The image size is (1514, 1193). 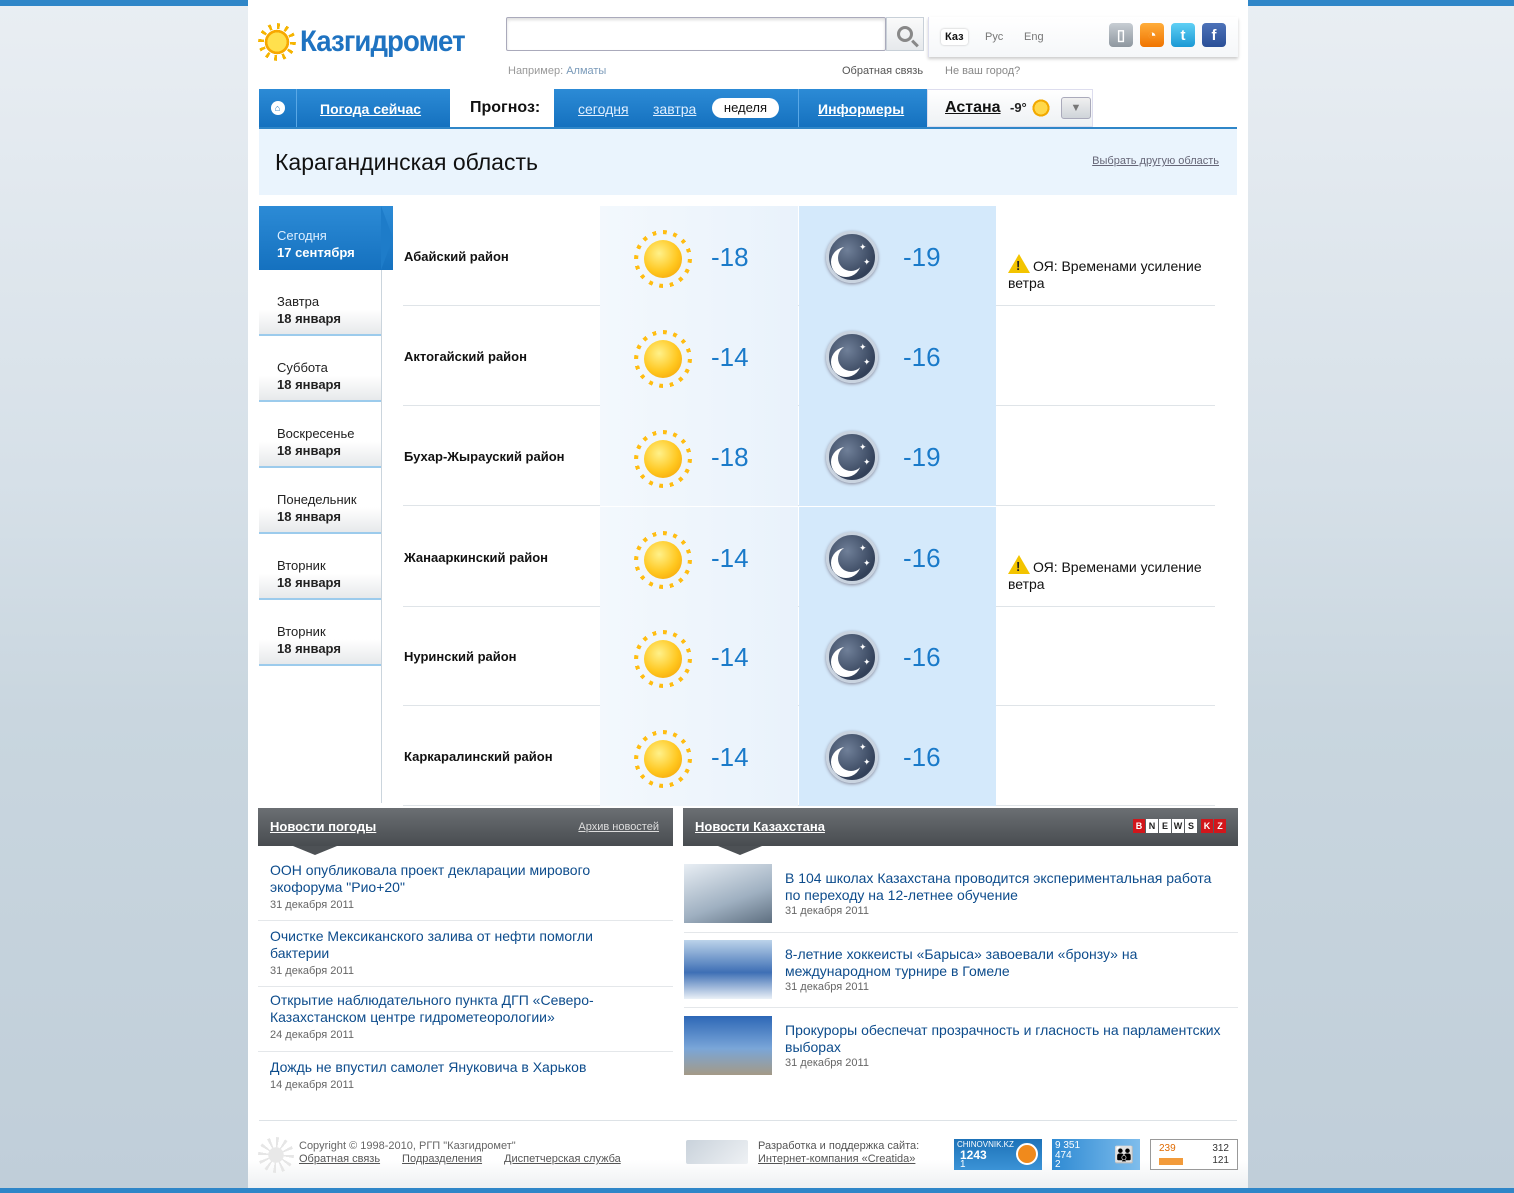 What do you see at coordinates (1194, 1154) in the screenshot?
I see `counter-liveinternet: 239 312 121` at bounding box center [1194, 1154].